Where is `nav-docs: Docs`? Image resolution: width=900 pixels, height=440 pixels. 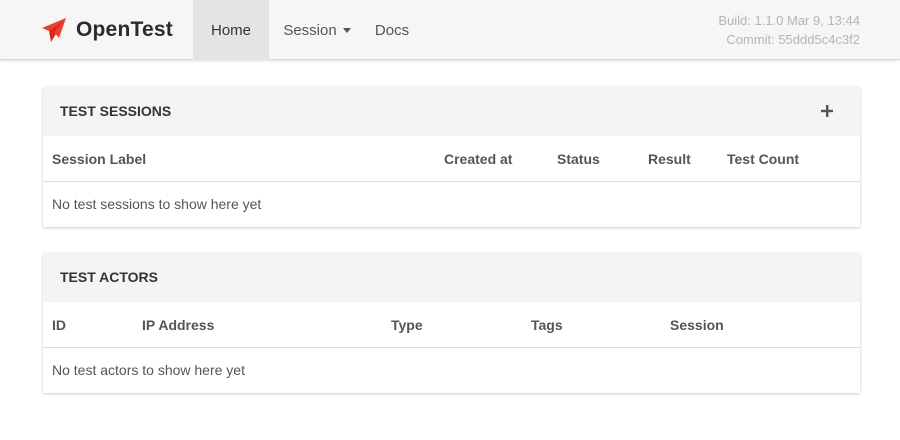
nav-docs: Docs is located at coordinates (392, 30).